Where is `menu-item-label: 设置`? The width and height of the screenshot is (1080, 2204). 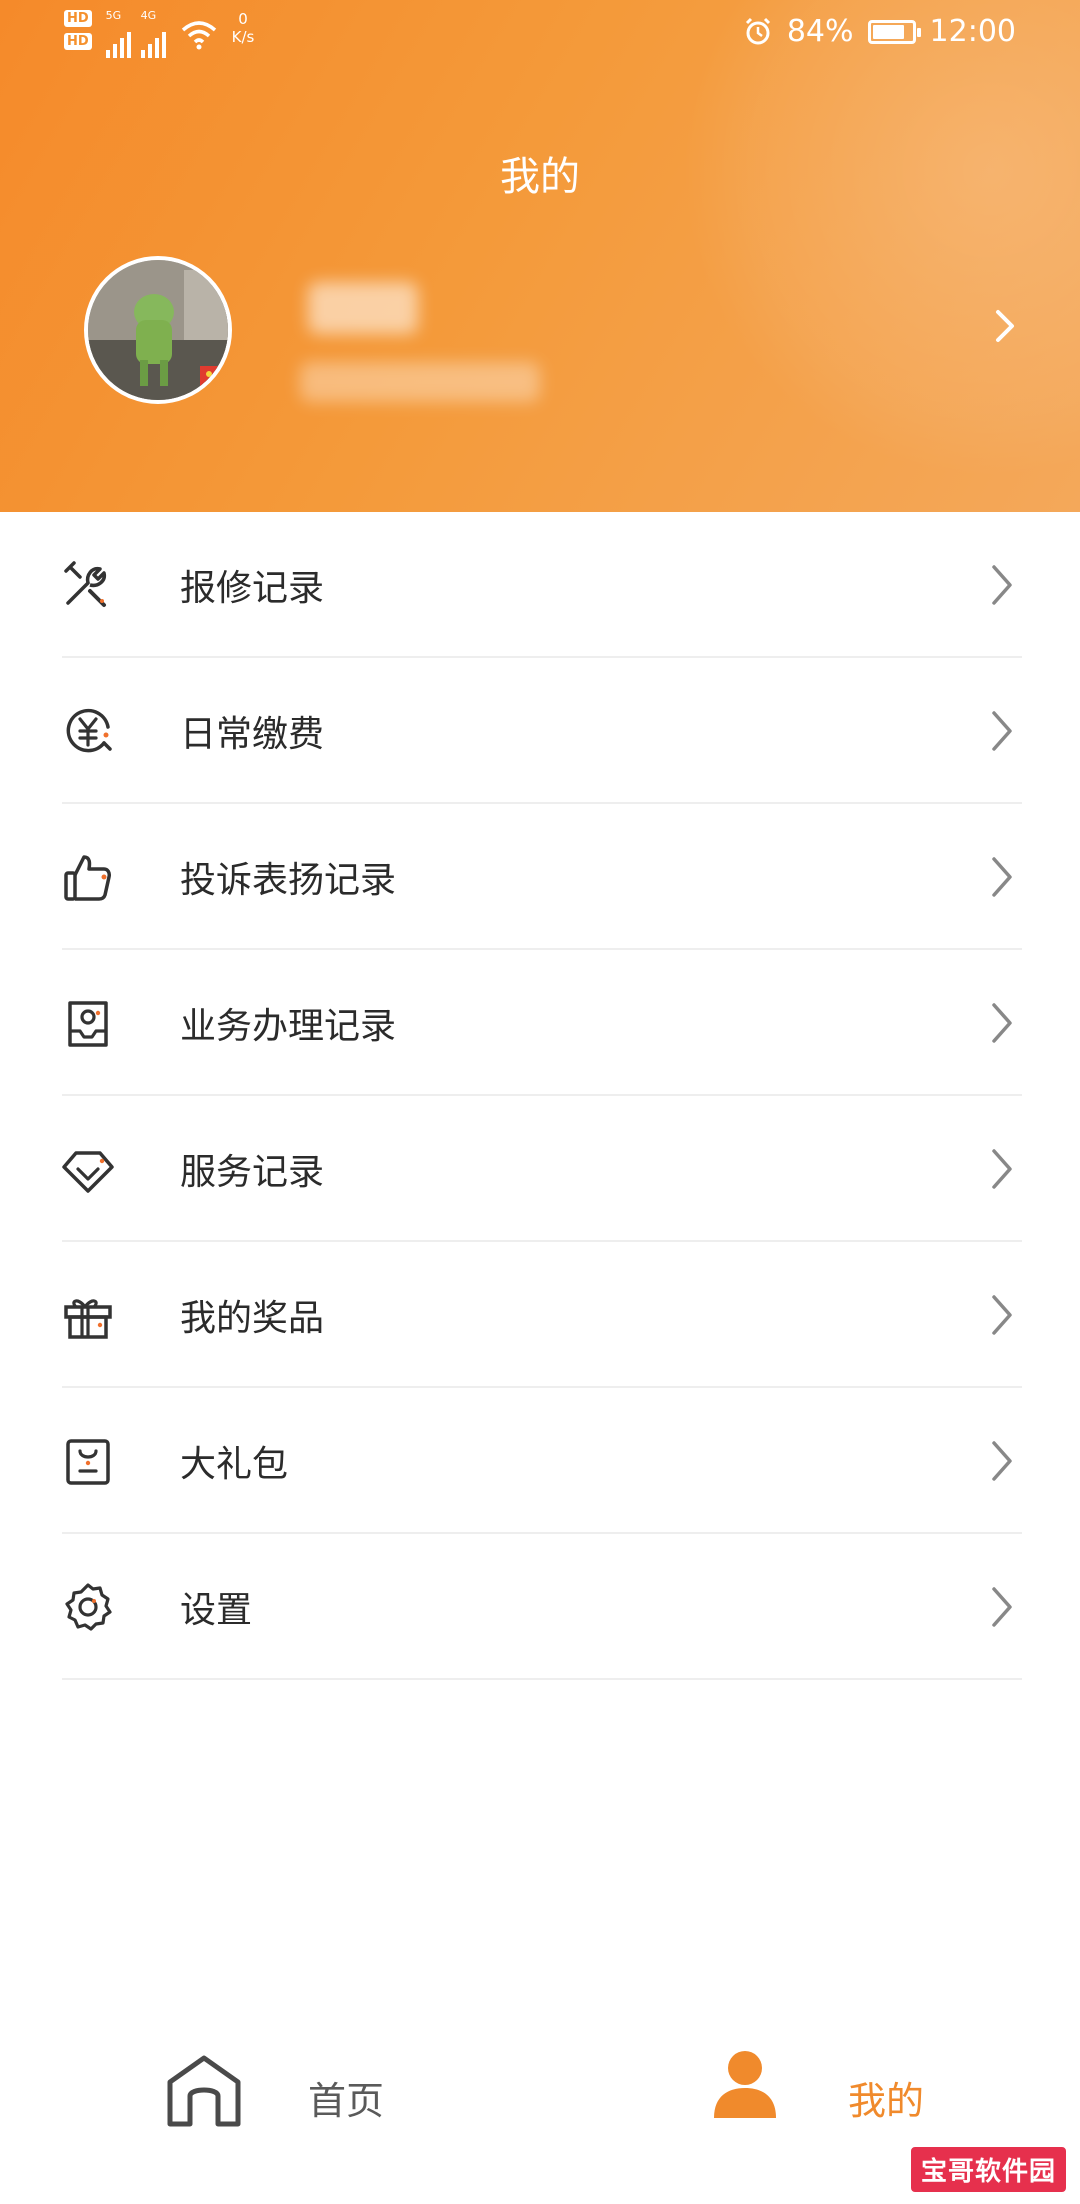 menu-item-label: 设置 is located at coordinates (216, 1610).